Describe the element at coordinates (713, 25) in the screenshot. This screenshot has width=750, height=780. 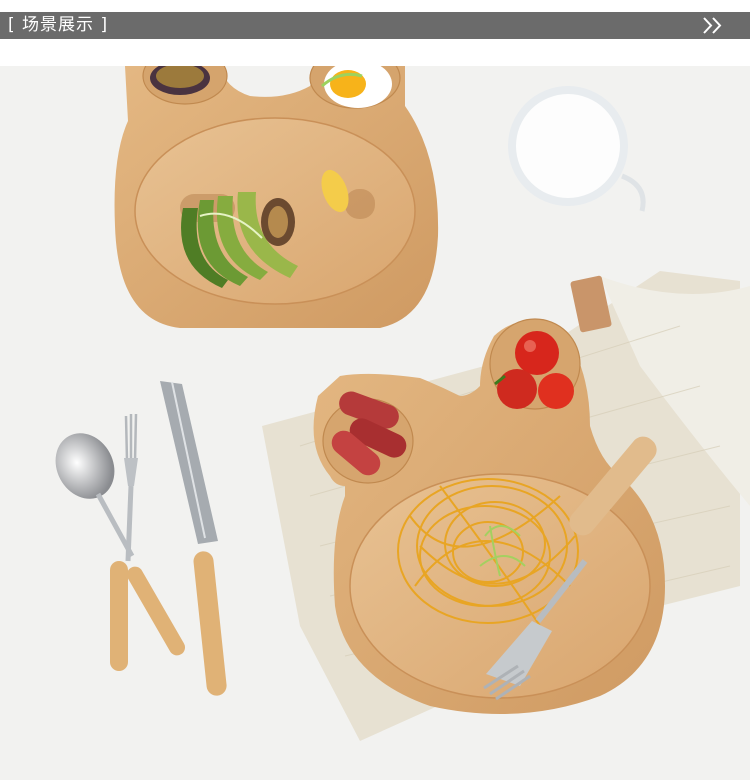
I see `double-chevron-right-icon` at that location.